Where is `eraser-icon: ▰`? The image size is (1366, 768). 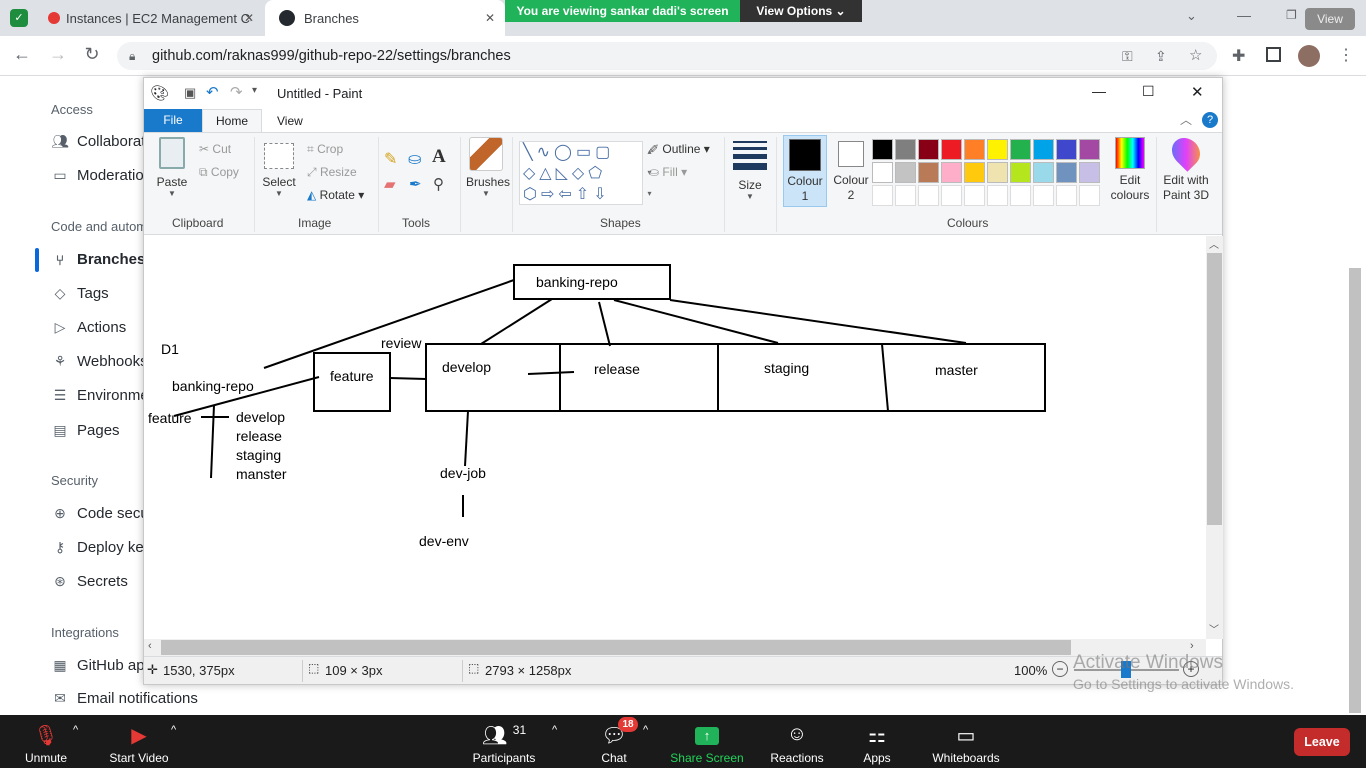
eraser-icon: ▰ is located at coordinates (390, 184).